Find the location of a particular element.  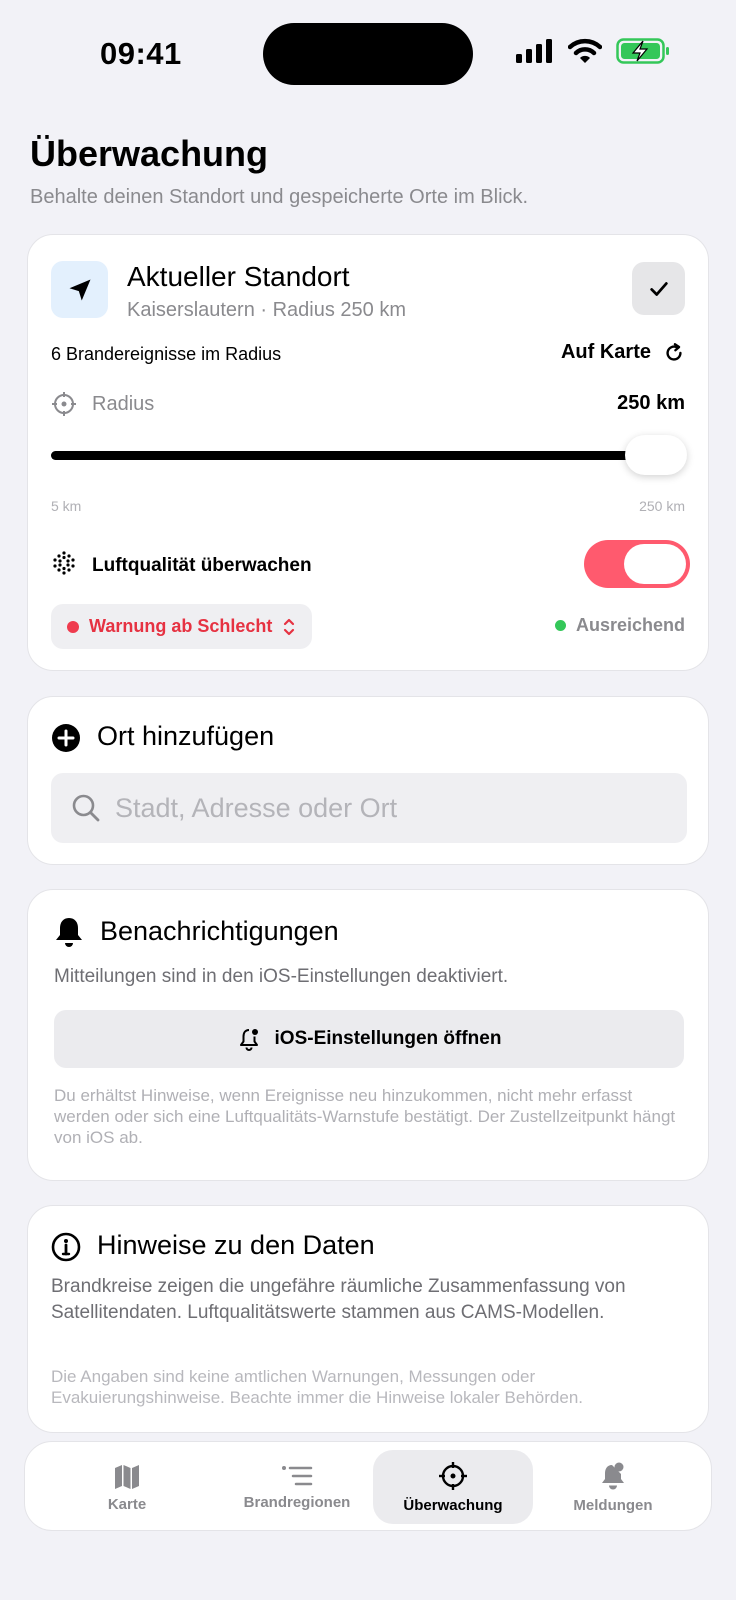

battery-charging-icon is located at coordinates (642, 51).